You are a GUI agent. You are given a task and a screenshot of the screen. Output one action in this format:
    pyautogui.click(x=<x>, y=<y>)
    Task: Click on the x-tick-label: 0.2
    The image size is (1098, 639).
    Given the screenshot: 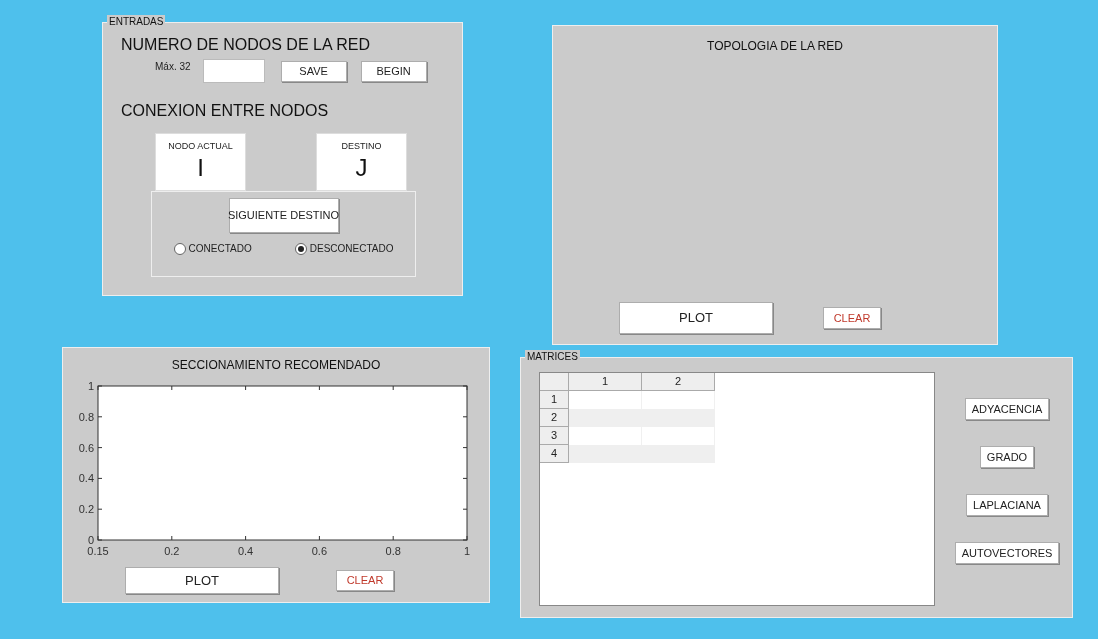 What is the action you would take?
    pyautogui.click(x=172, y=551)
    